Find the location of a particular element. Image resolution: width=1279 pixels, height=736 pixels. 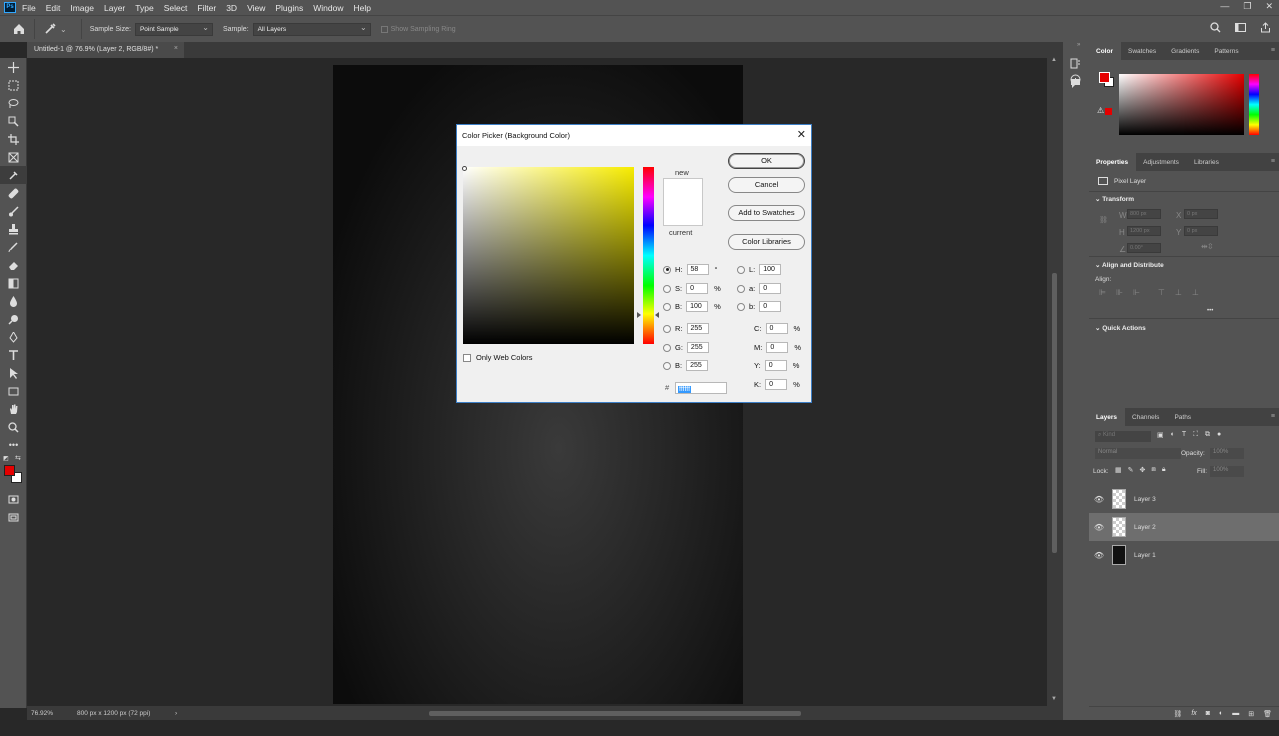

lock-all-icon: 🔒︎ is located at coordinates (1164, 470).